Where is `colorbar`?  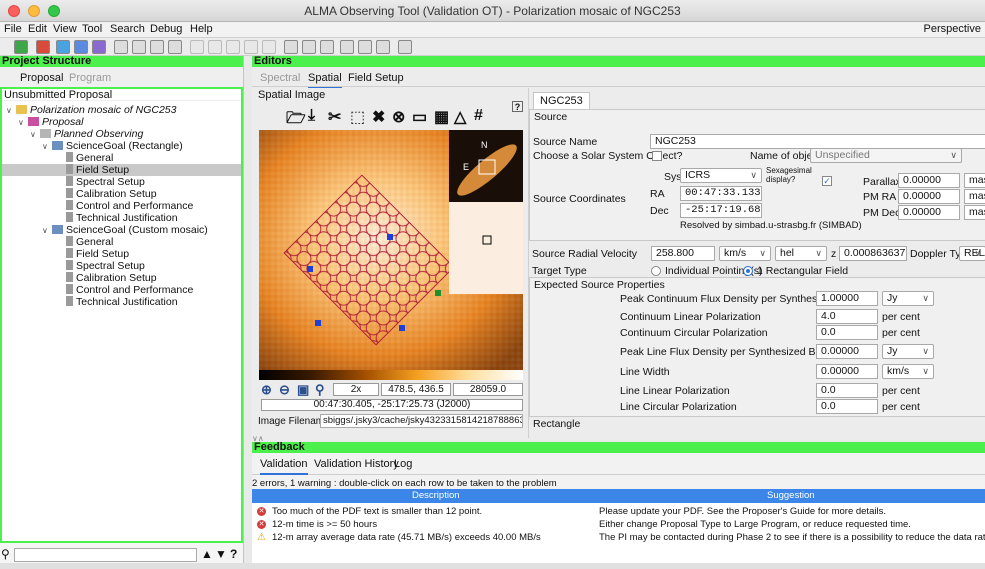 colorbar is located at coordinates (391, 375).